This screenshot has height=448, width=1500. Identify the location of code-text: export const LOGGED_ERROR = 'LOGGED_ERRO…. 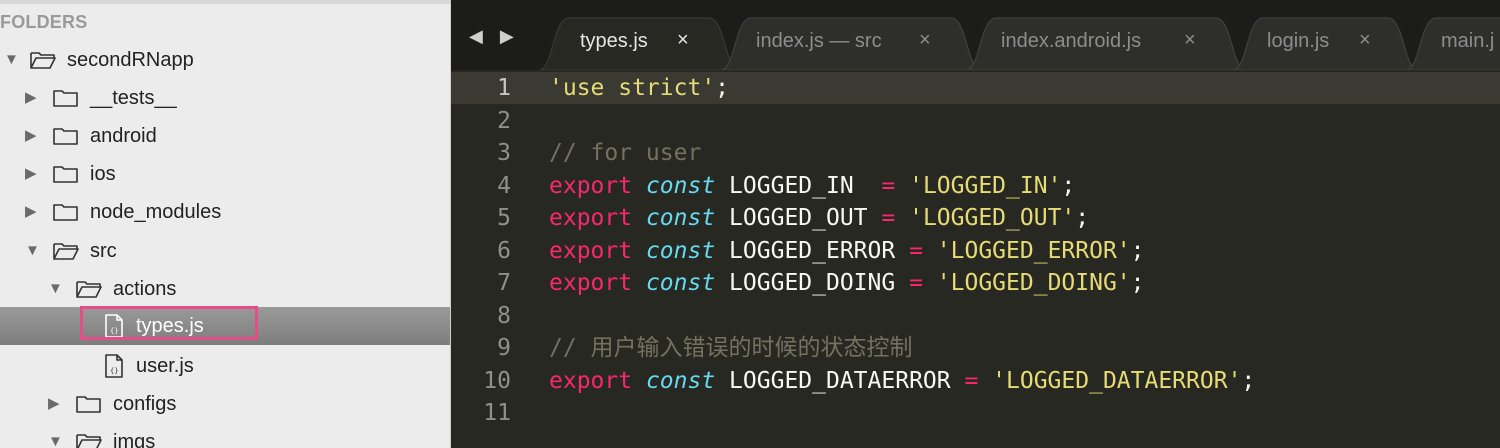
(847, 251).